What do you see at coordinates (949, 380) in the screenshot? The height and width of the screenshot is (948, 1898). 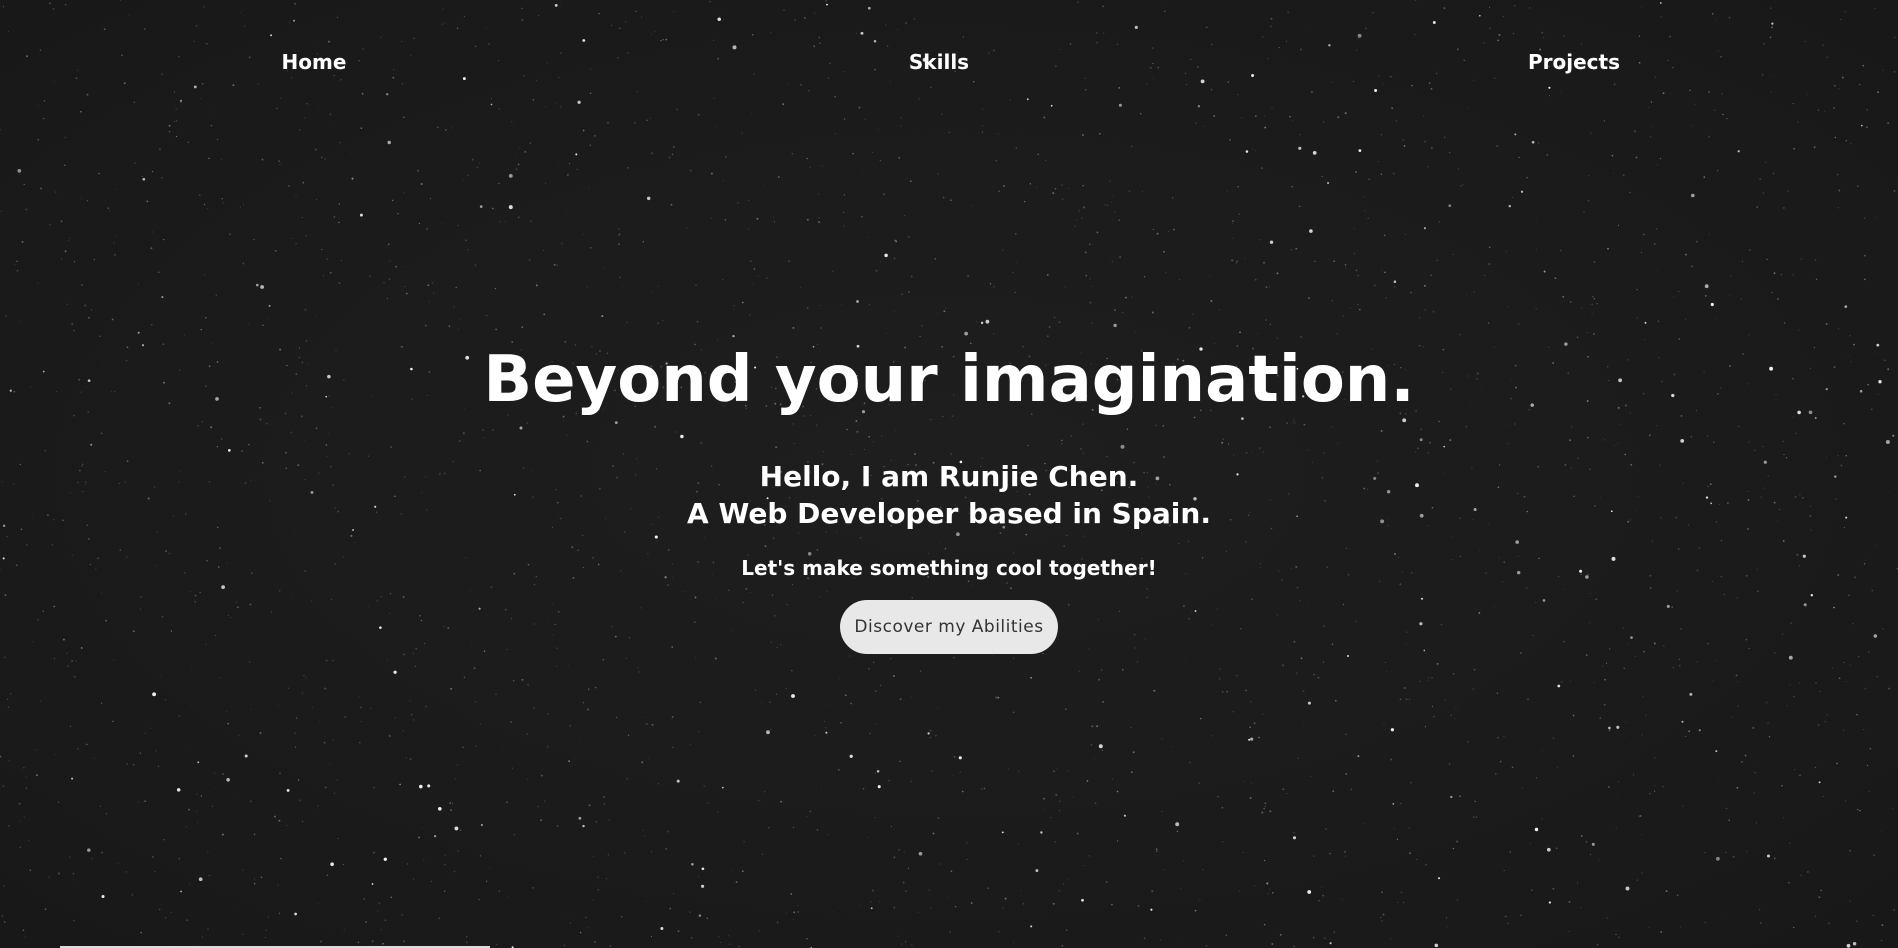 I see `hero-title: Beyond your imagination.` at bounding box center [949, 380].